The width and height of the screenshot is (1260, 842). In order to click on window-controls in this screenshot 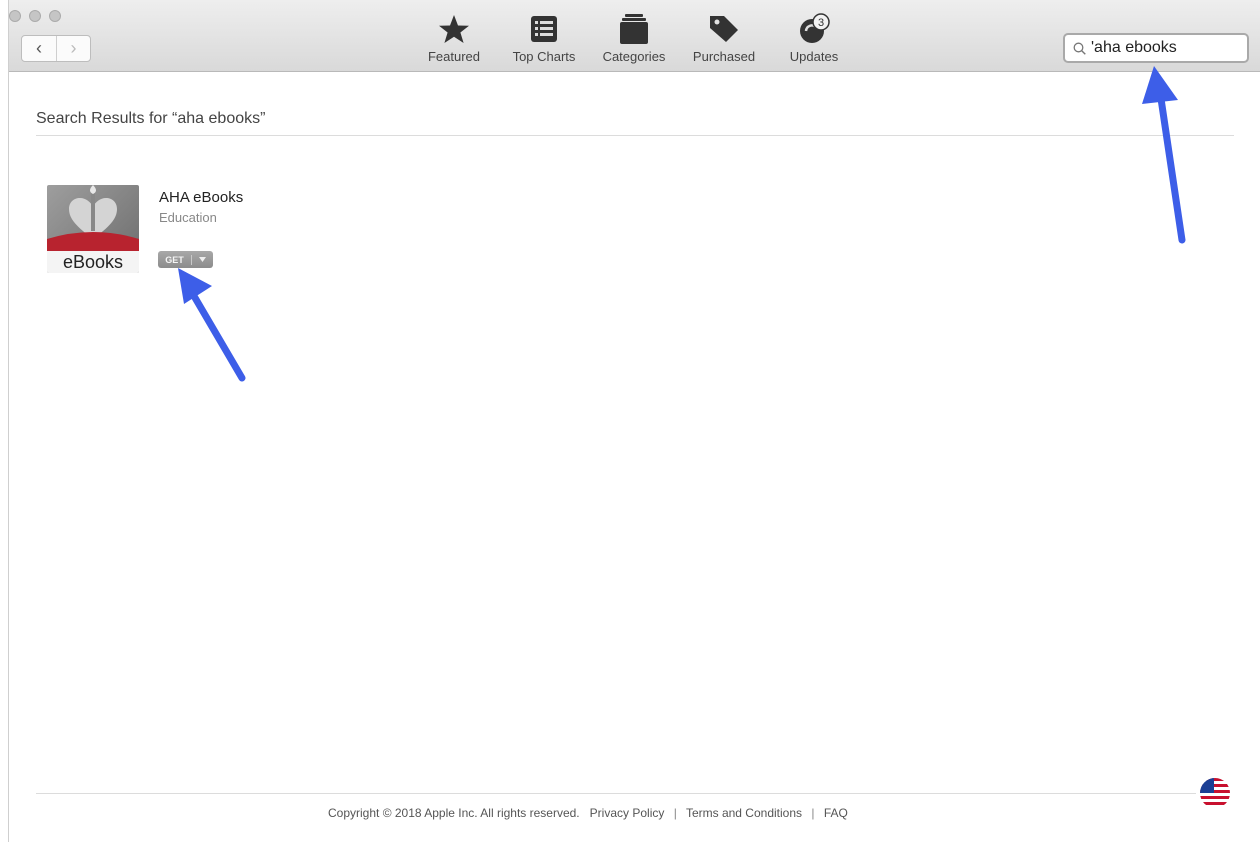, I will do `click(35, 16)`.